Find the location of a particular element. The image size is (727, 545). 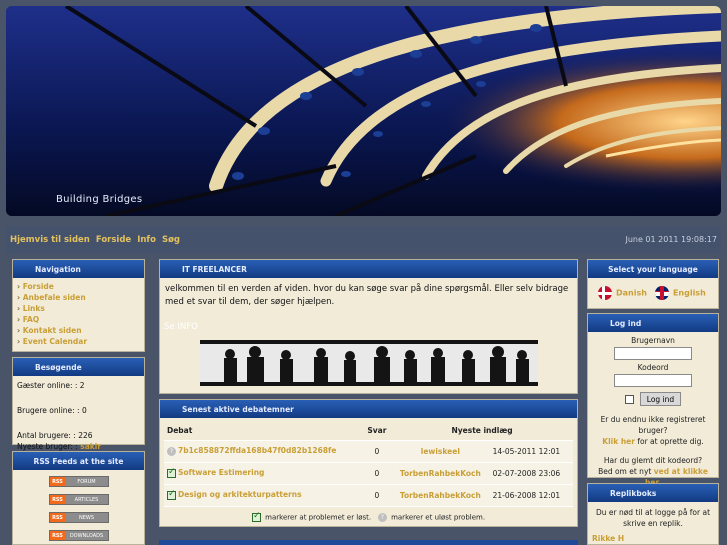

sidebar-item-links: Links is located at coordinates (78, 308).